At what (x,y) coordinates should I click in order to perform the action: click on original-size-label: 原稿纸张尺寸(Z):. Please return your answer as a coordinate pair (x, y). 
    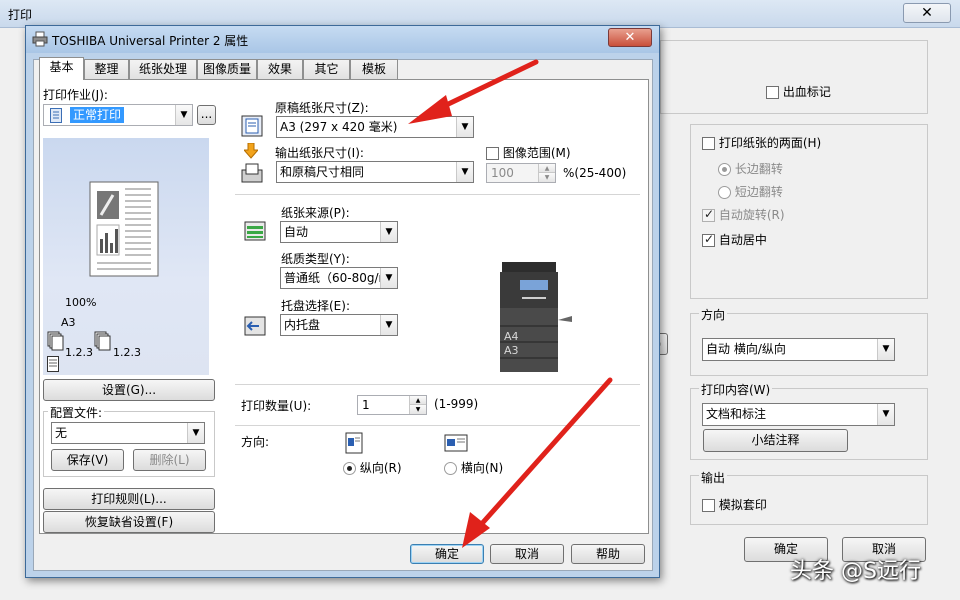
    Looking at the image, I should click on (322, 108).